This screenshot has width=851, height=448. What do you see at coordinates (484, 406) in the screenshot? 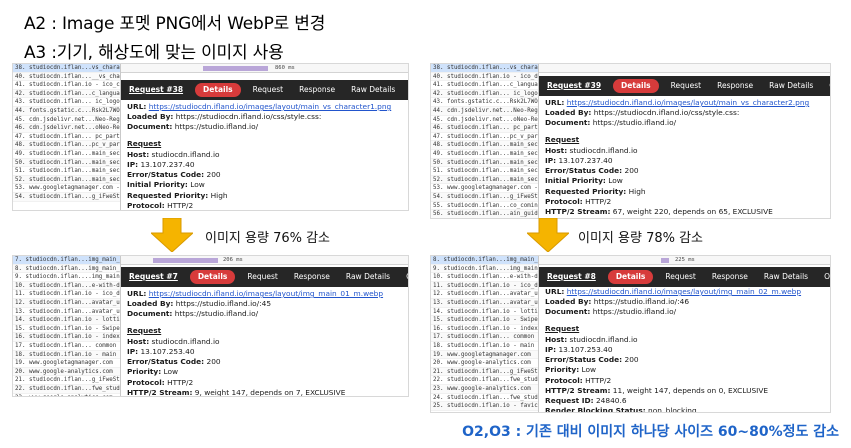
I see `list-item: 25. studiocdn.iflan.io - favic` at bounding box center [484, 406].